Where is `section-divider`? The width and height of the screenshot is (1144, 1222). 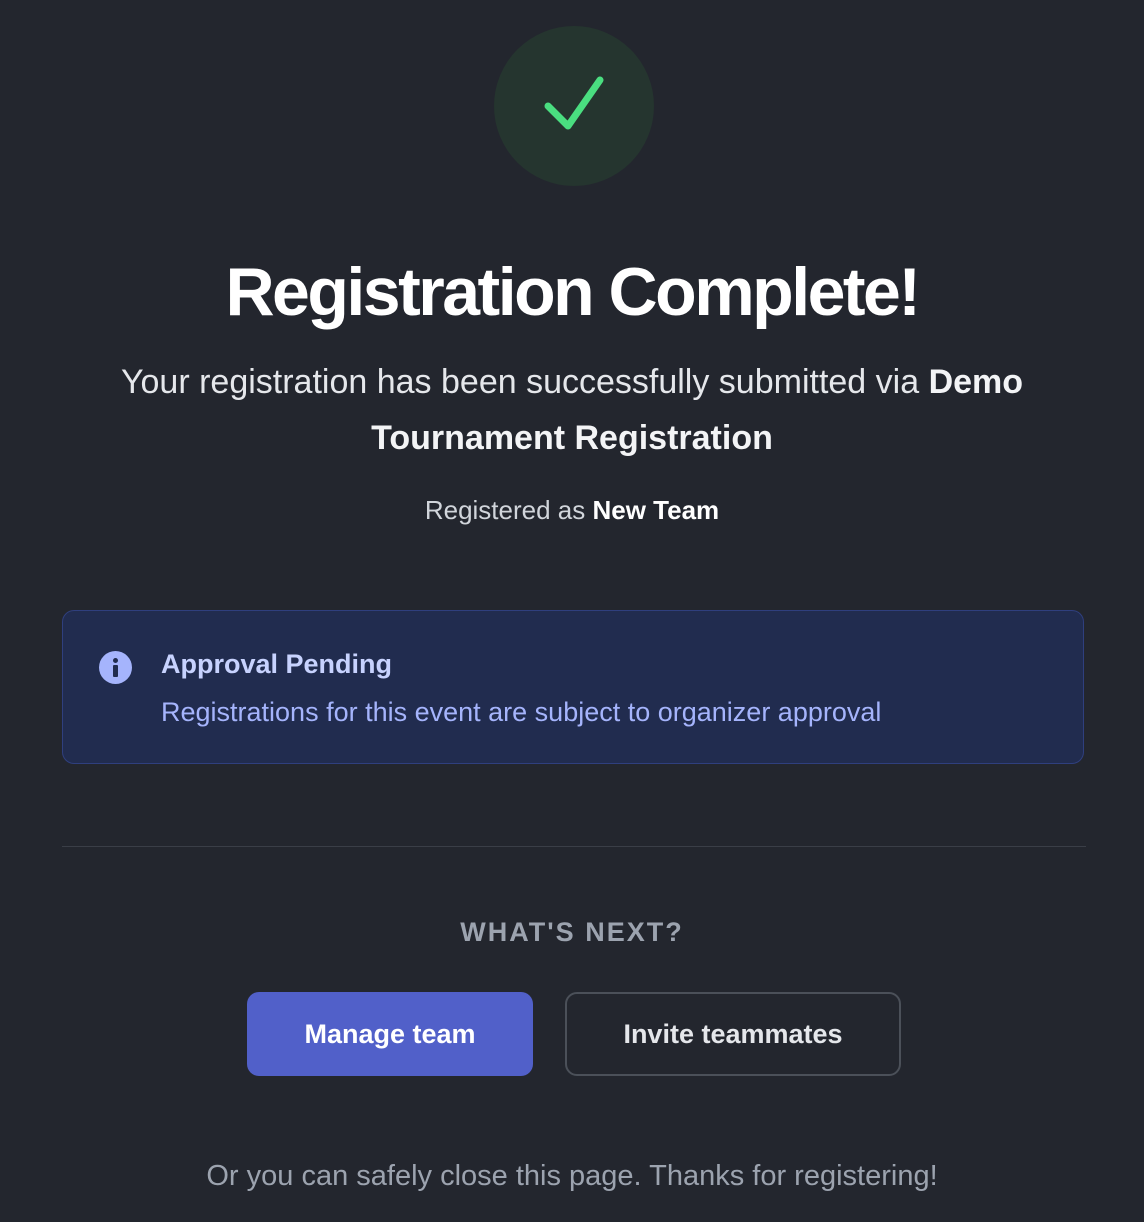
section-divider is located at coordinates (574, 846).